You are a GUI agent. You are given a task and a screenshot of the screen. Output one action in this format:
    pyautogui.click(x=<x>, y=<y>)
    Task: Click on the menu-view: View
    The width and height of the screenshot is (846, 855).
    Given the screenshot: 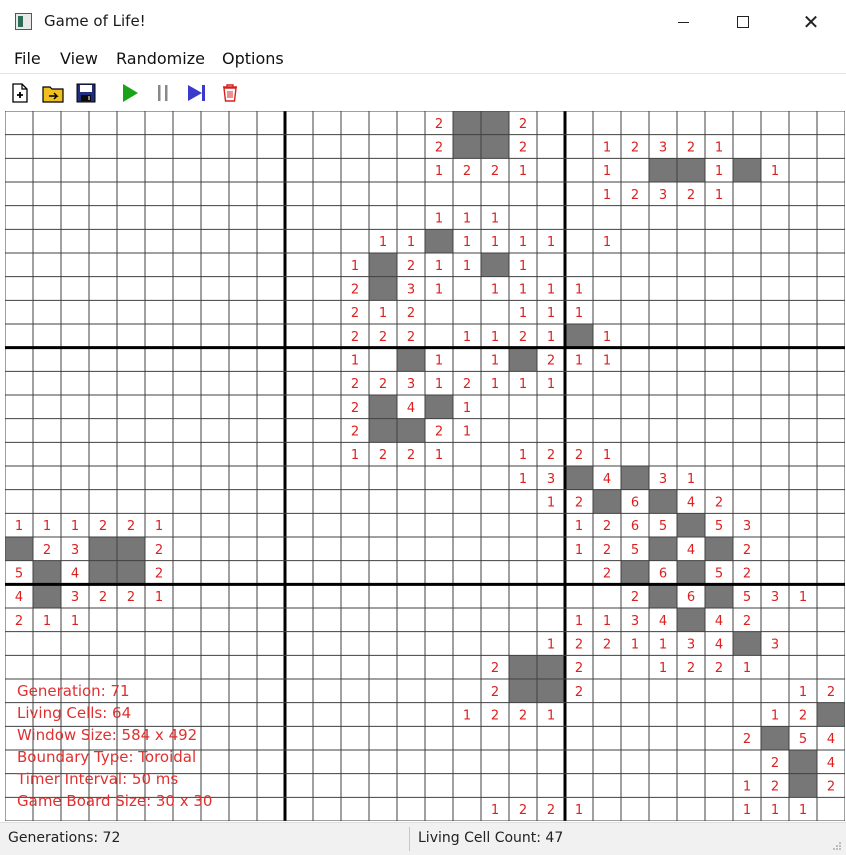 What is the action you would take?
    pyautogui.click(x=79, y=58)
    